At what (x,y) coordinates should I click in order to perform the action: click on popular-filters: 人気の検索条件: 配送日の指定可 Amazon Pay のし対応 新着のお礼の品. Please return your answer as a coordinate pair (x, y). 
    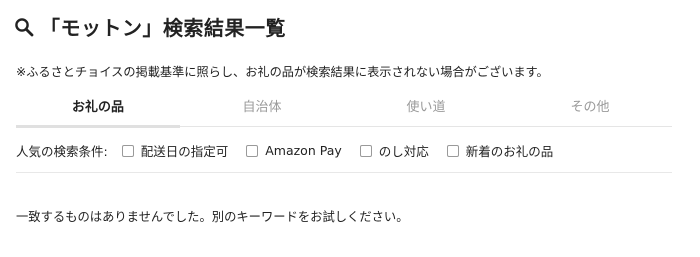
    Looking at the image, I should click on (293, 150).